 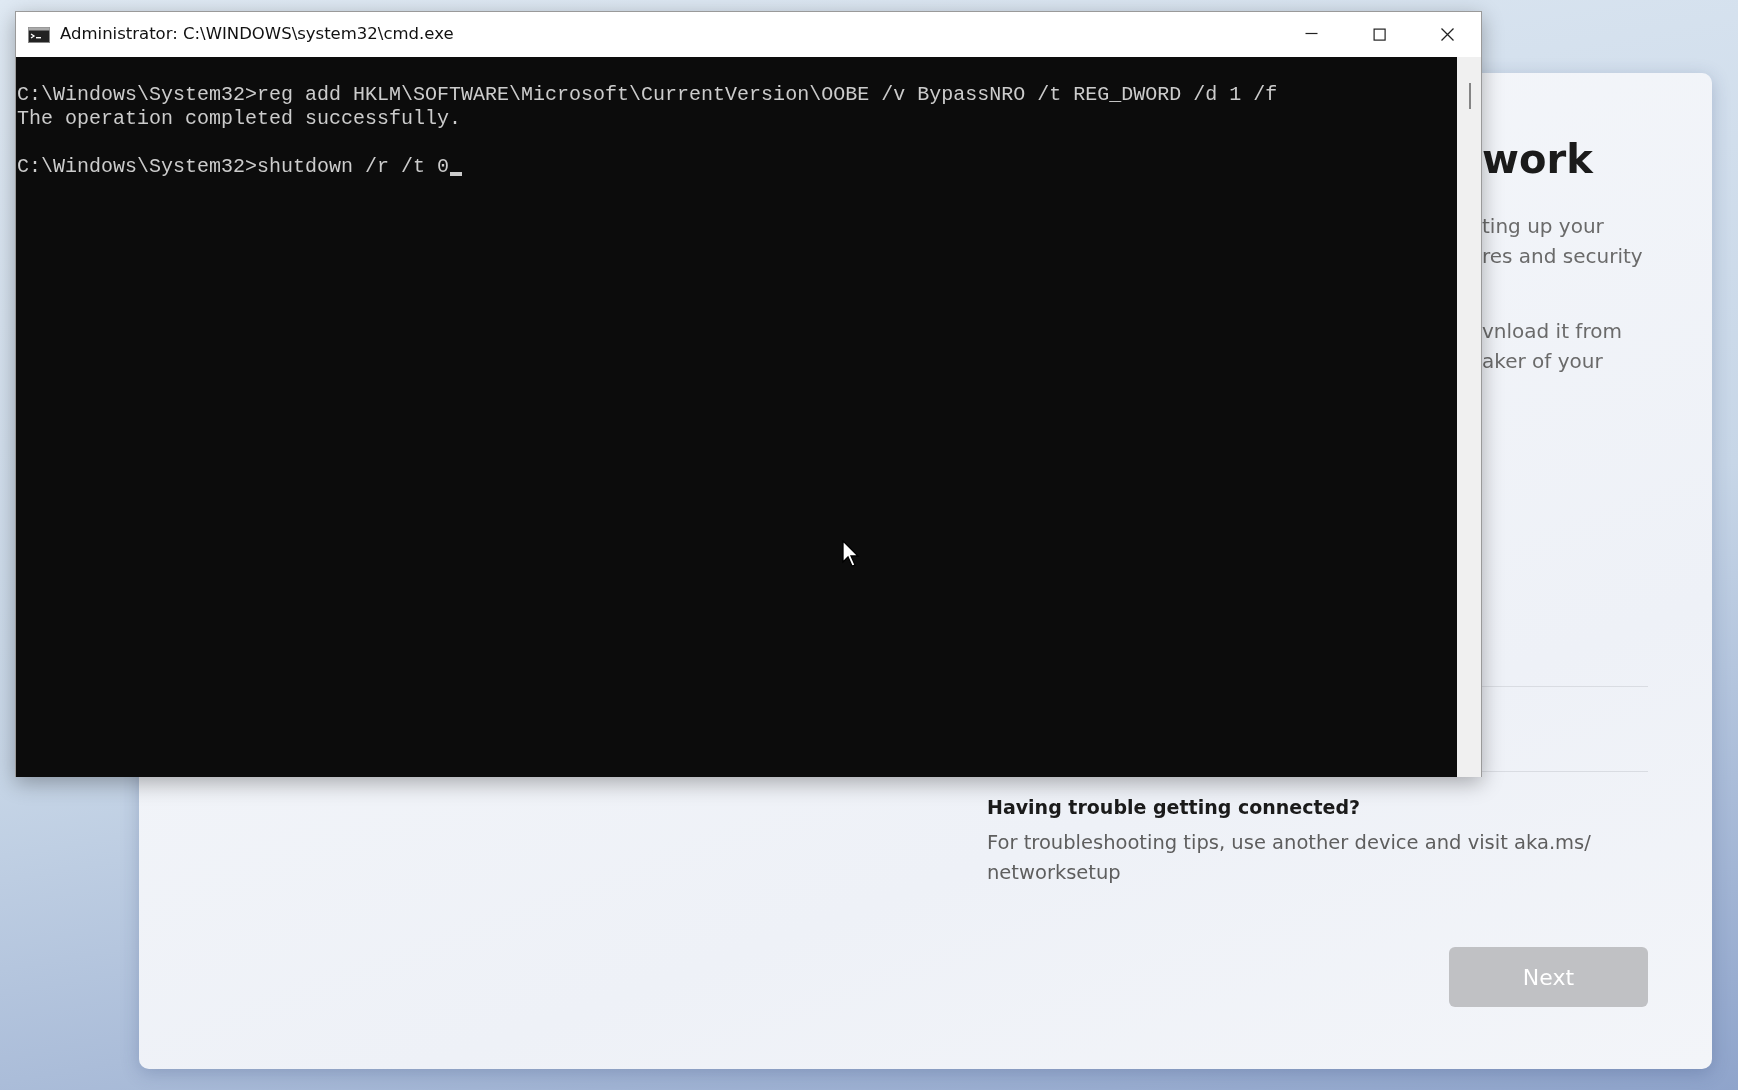 I want to click on console-line: C:\Windows\System32>shutdown /r /t 0, so click(x=240, y=167).